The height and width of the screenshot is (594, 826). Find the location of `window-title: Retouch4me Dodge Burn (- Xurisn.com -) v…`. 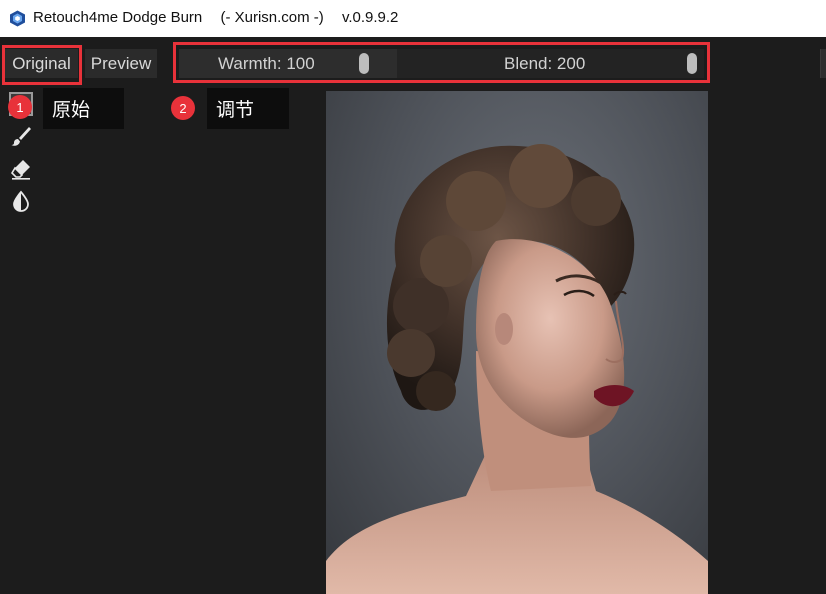

window-title: Retouch4me Dodge Burn (- Xurisn.com -) v… is located at coordinates (222, 17).